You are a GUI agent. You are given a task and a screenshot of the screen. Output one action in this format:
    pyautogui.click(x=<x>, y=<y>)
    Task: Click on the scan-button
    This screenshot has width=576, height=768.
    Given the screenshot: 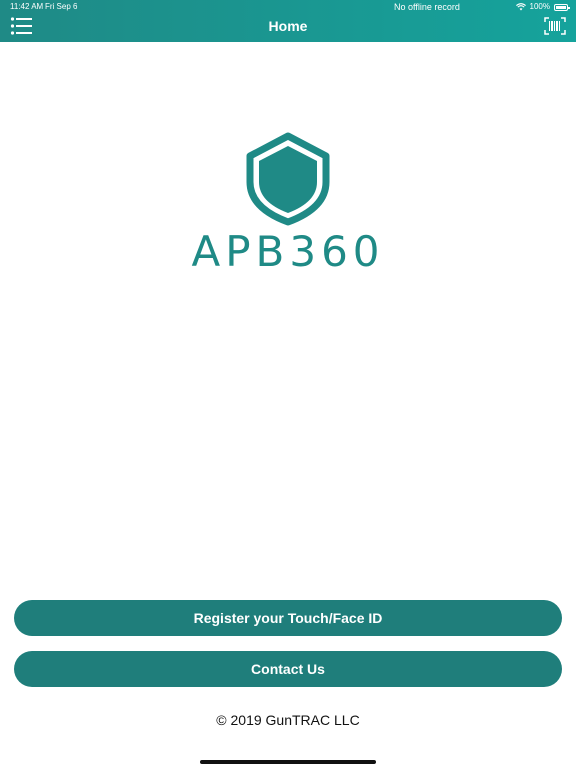 What is the action you would take?
    pyautogui.click(x=555, y=26)
    